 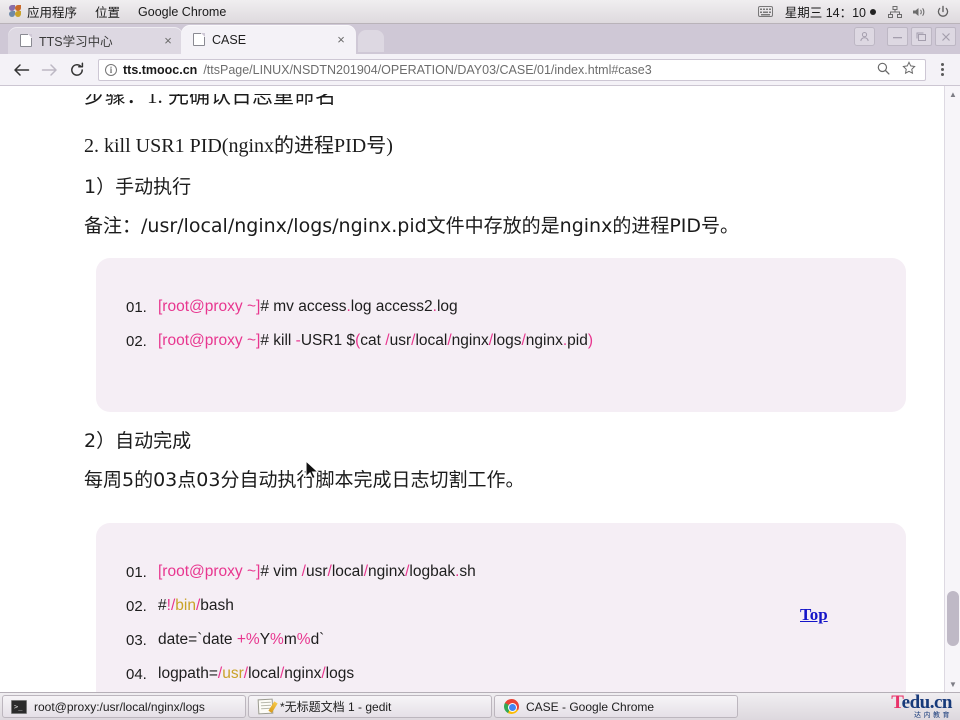 I want to click on tab-title: TTS学习中心, so click(x=76, y=42).